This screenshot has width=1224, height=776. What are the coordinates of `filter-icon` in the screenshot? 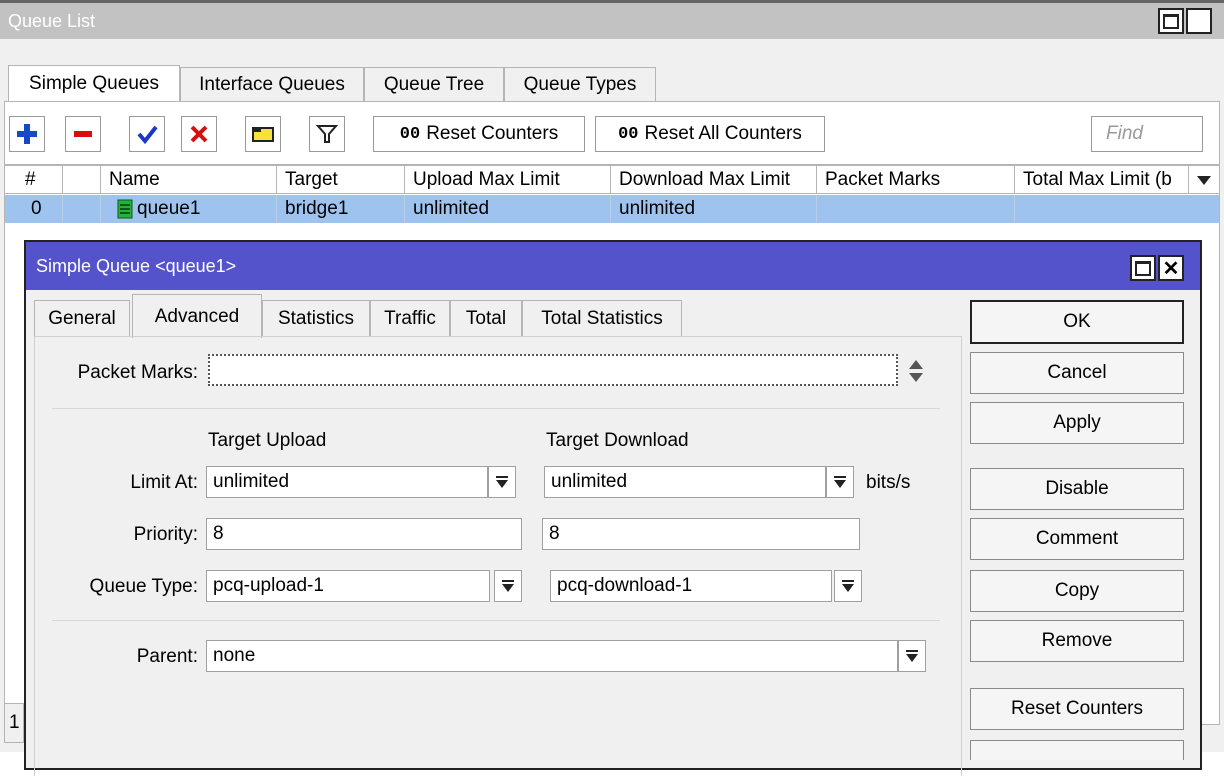 It's located at (327, 134).